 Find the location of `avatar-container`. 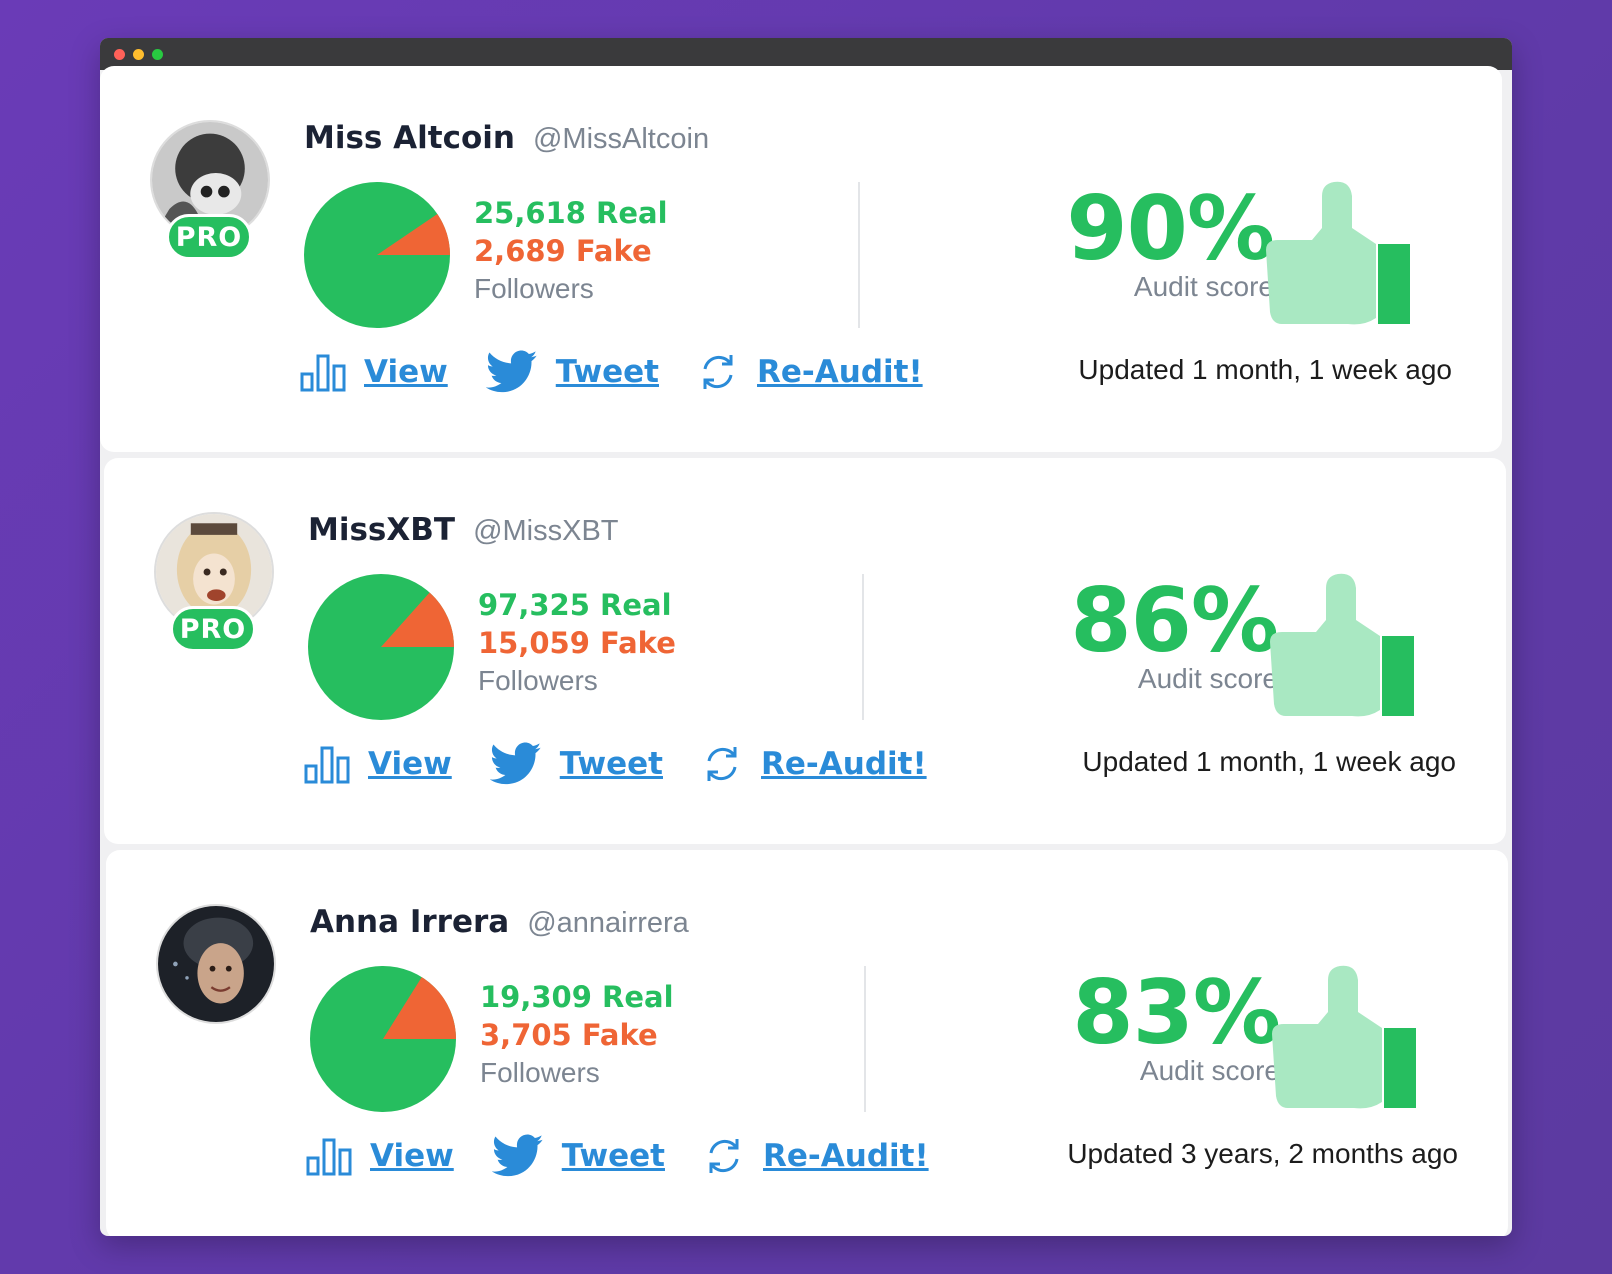

avatar-container is located at coordinates (216, 974).